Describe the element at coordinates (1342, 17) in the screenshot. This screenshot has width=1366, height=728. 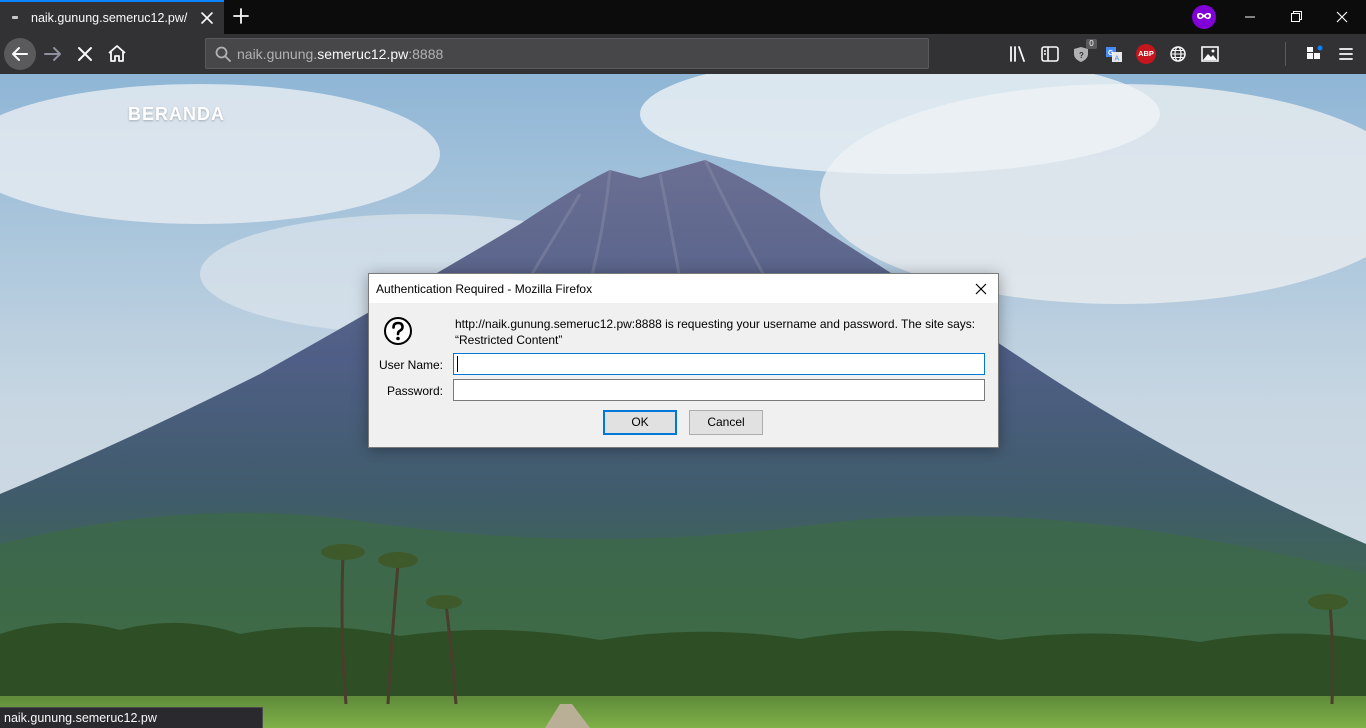
I see `close-window-icon` at that location.